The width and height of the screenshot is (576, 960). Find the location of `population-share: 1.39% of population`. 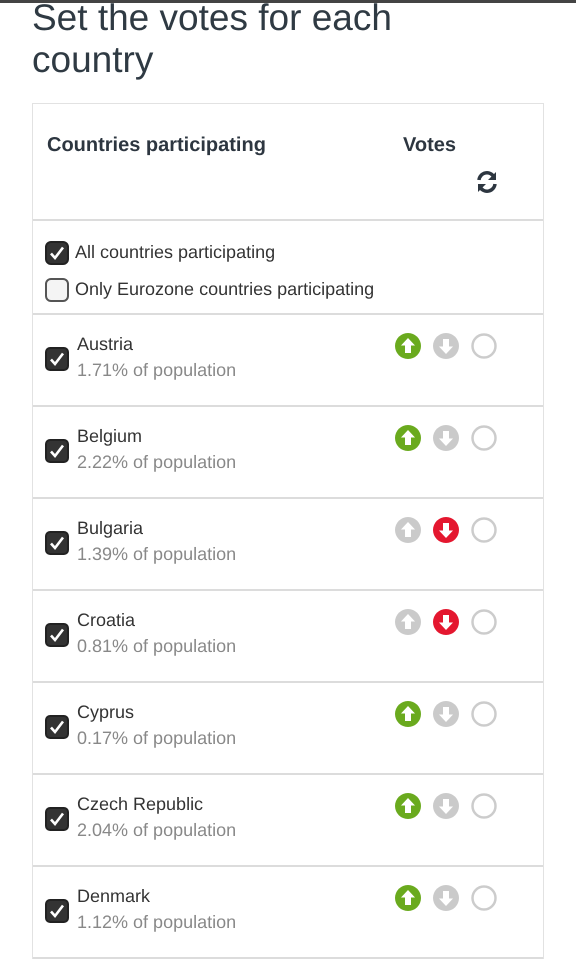

population-share: 1.39% of population is located at coordinates (157, 554).